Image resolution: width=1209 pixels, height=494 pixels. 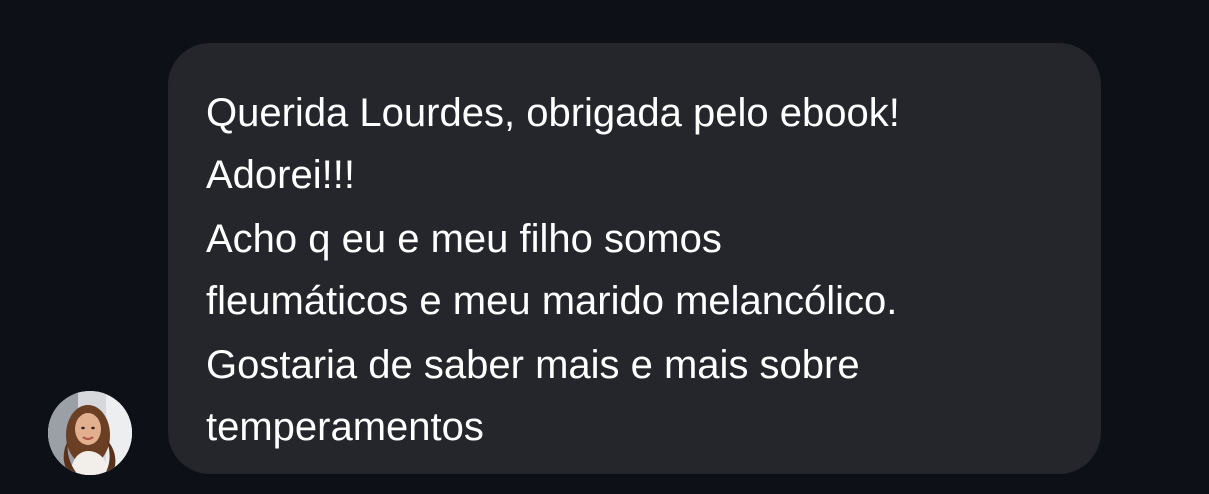 I want to click on message-line: Acho q eu e meu filho somos, so click(x=464, y=239).